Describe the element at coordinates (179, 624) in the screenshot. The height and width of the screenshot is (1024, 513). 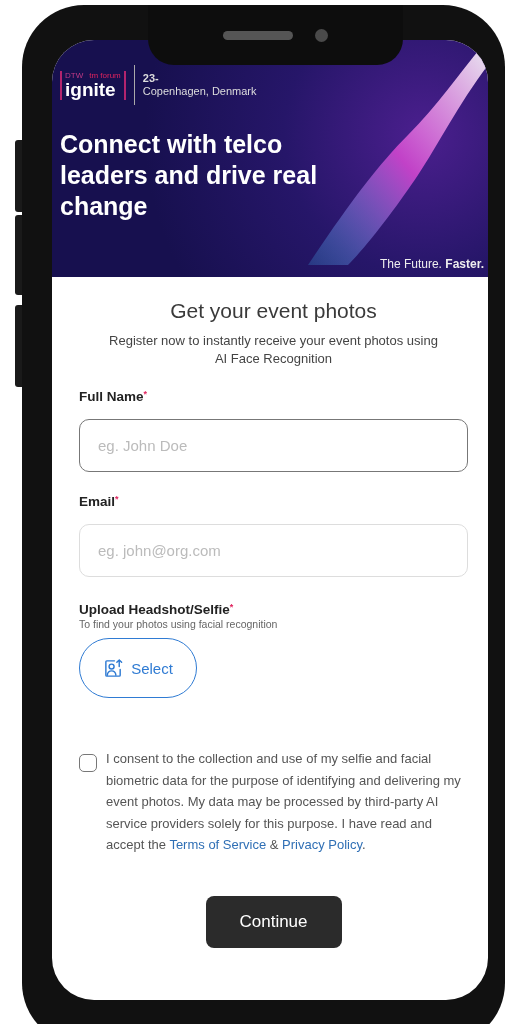
I see `field-hint: To find your photos using facial recognition` at that location.